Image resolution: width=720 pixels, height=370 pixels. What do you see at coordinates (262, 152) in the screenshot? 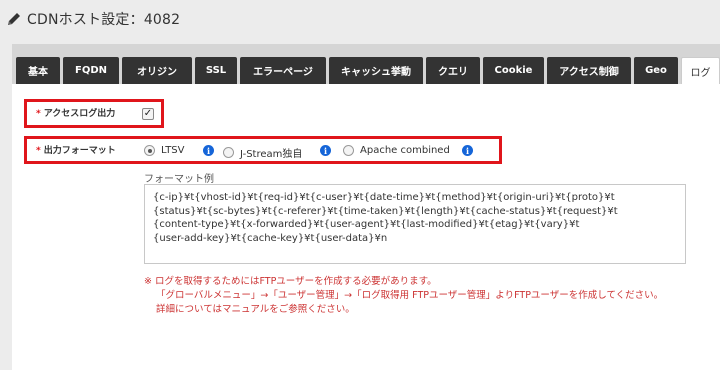
I see `format-option-jstream: J-Stream独自` at bounding box center [262, 152].